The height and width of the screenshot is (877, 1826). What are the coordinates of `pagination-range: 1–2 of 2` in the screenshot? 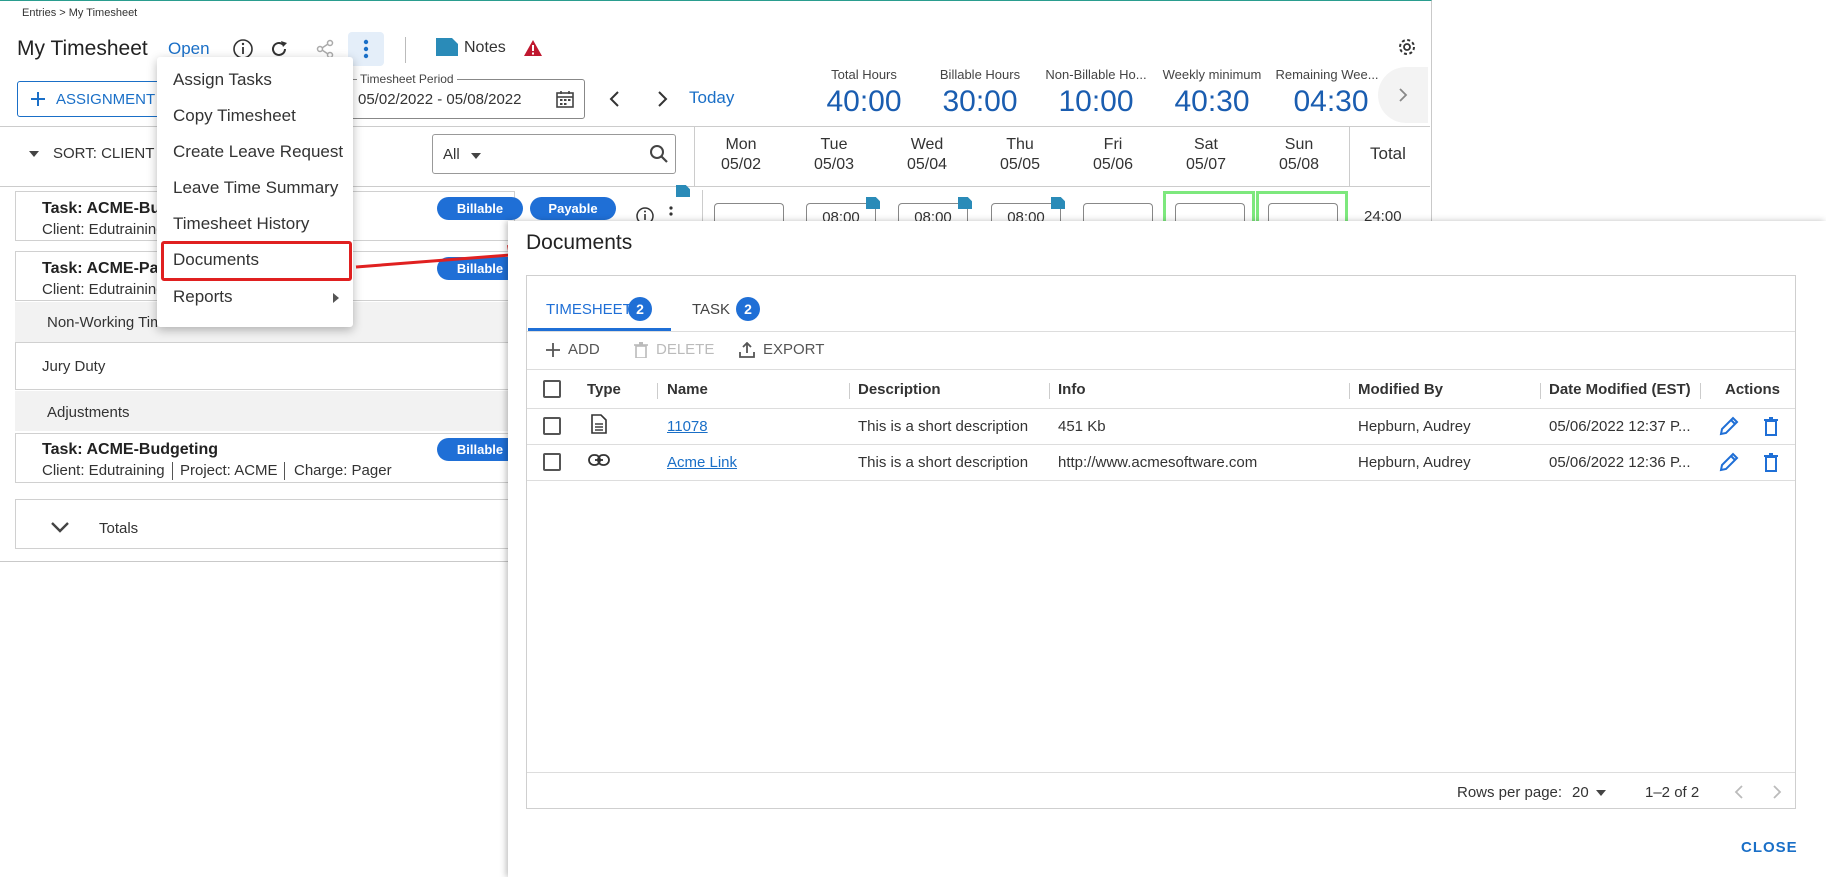 It's located at (1672, 792).